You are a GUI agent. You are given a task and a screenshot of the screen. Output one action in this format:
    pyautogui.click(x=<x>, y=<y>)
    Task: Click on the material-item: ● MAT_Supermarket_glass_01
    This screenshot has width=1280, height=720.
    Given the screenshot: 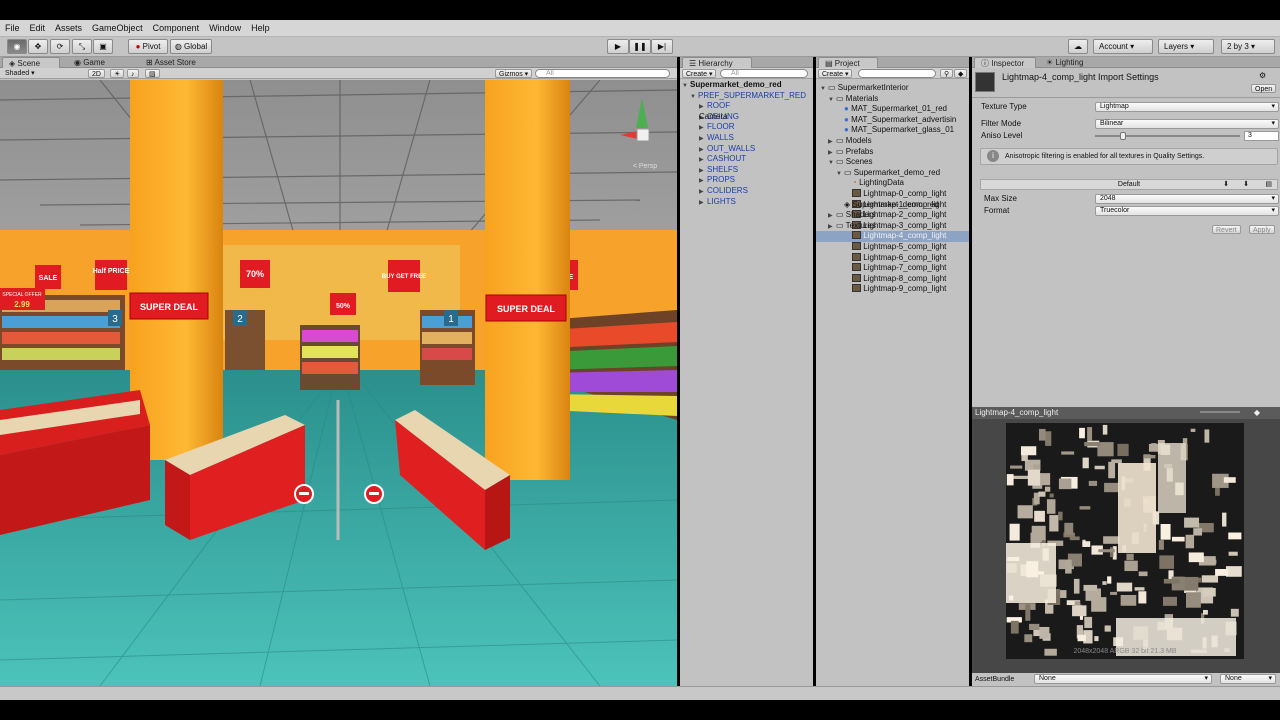 What is the action you would take?
    pyautogui.click(x=892, y=130)
    